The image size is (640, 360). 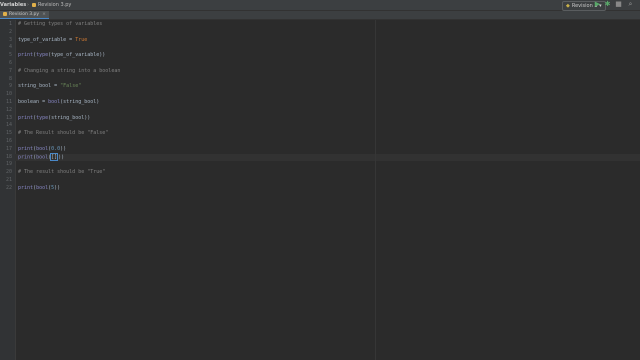 I want to click on line-code: # Changing a string into a boolean, so click(x=69, y=70).